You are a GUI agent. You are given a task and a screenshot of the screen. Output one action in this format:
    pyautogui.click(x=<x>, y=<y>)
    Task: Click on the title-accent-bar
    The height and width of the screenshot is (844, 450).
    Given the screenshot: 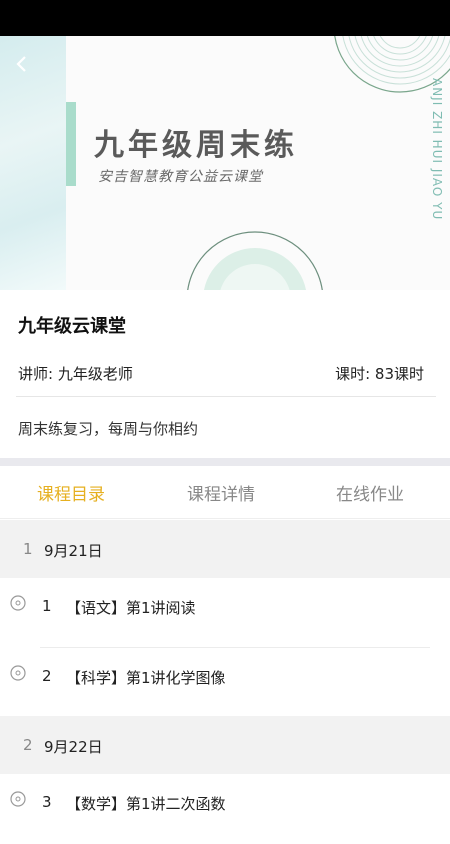 What is the action you would take?
    pyautogui.click(x=71, y=144)
    